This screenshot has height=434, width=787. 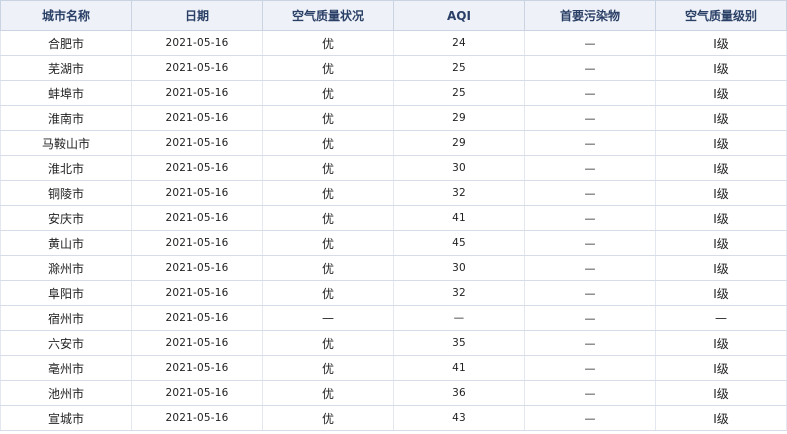 I want to click on column-header-date: 日期, so click(x=197, y=15).